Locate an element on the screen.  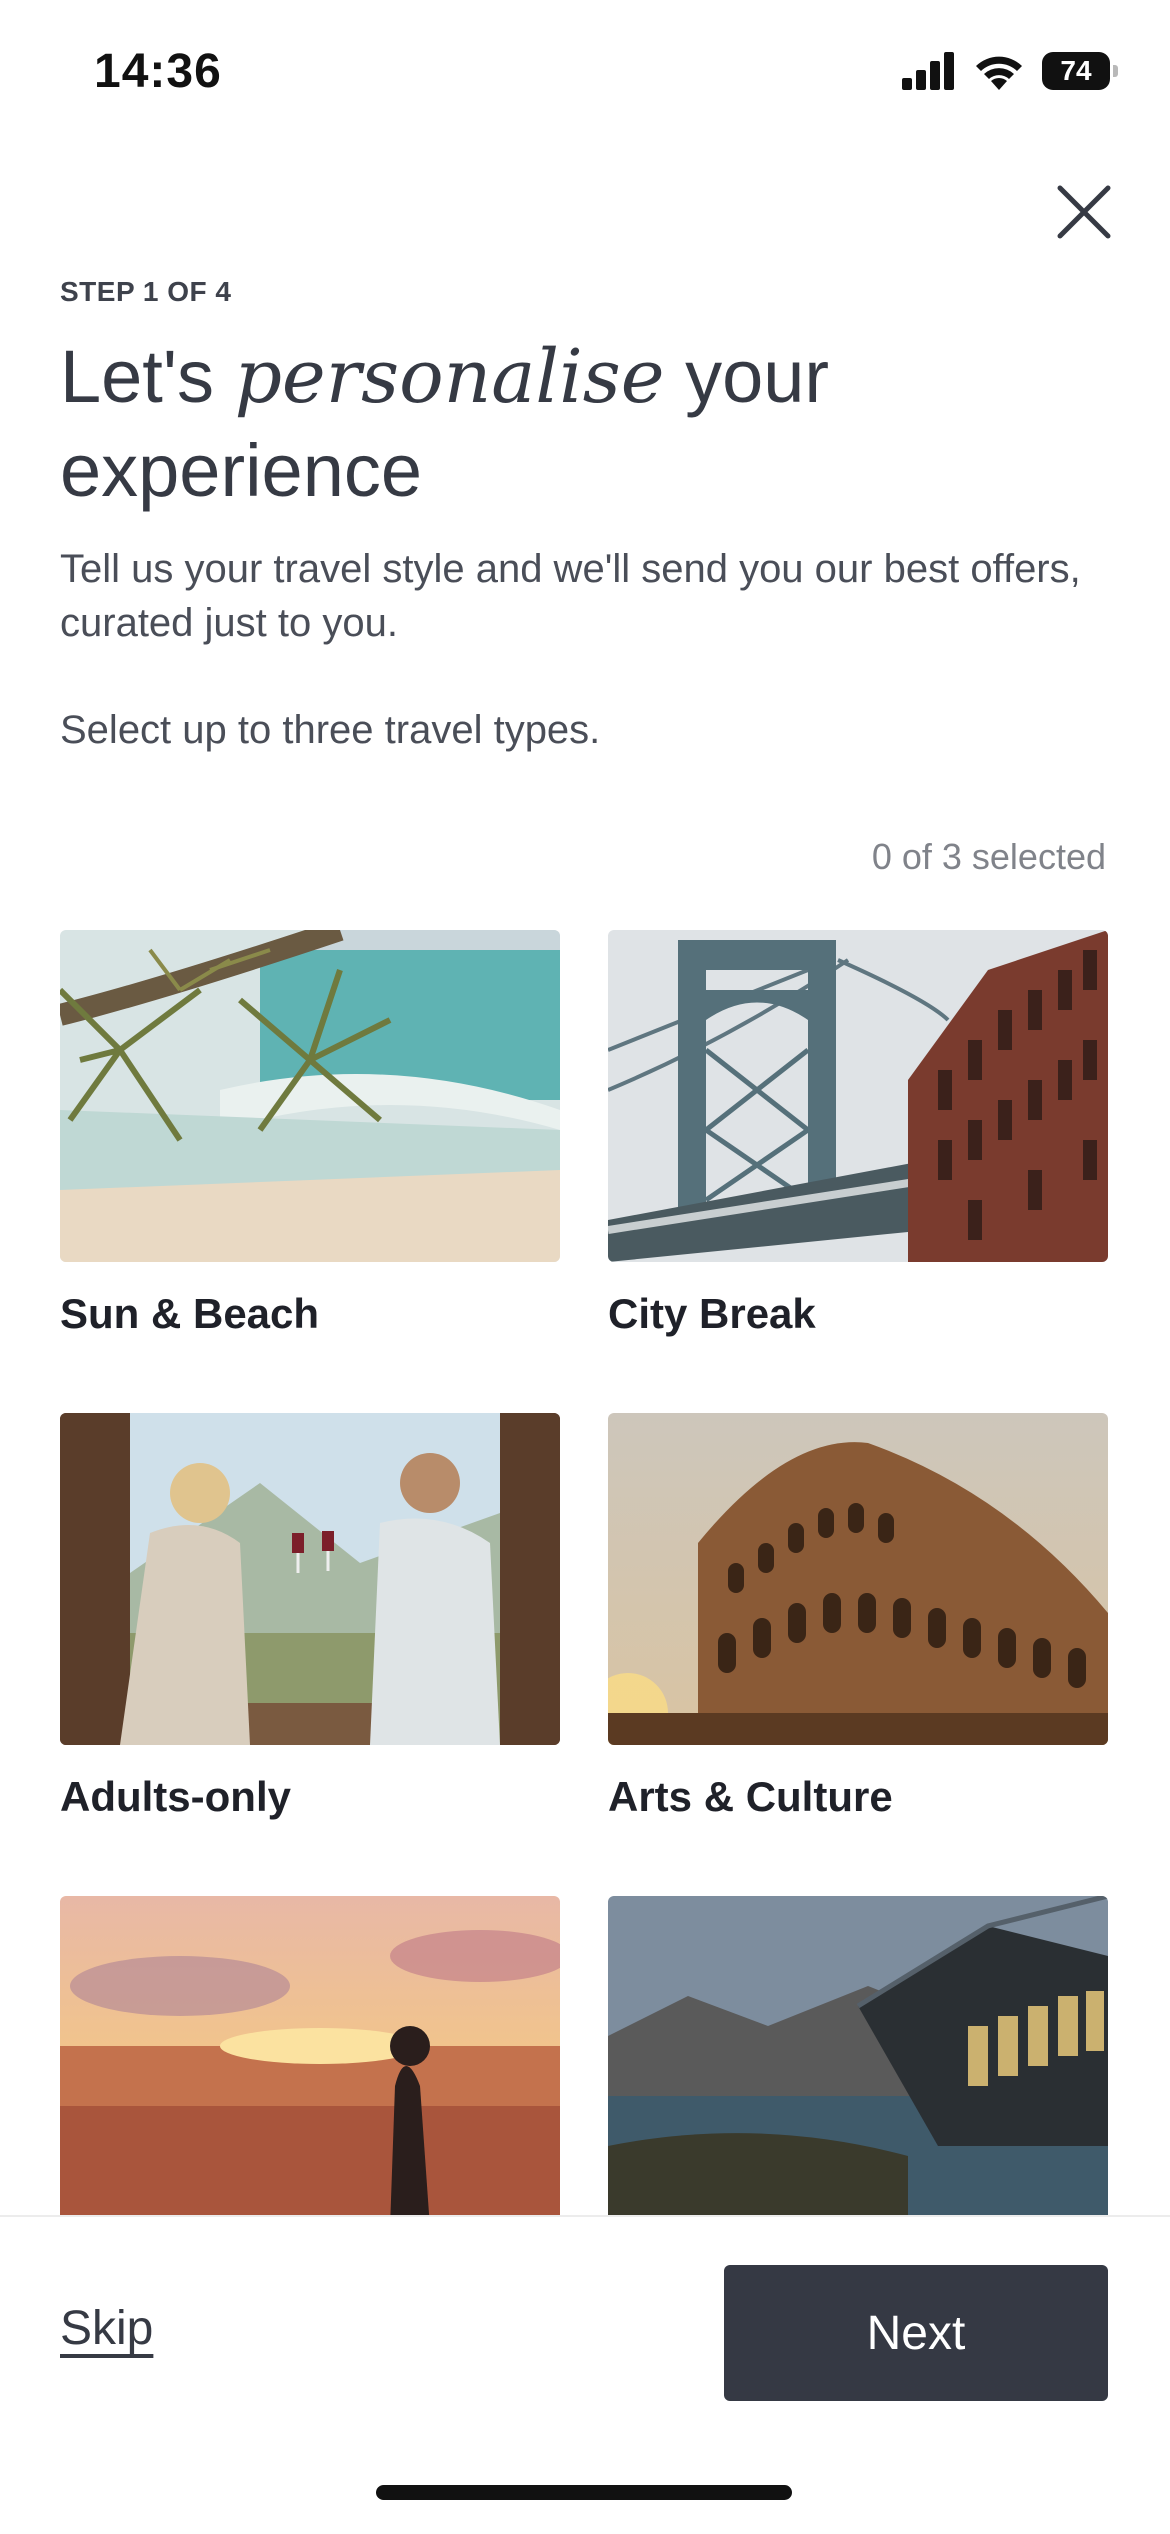
travel-type-label: Adults-only is located at coordinates (175, 1796).